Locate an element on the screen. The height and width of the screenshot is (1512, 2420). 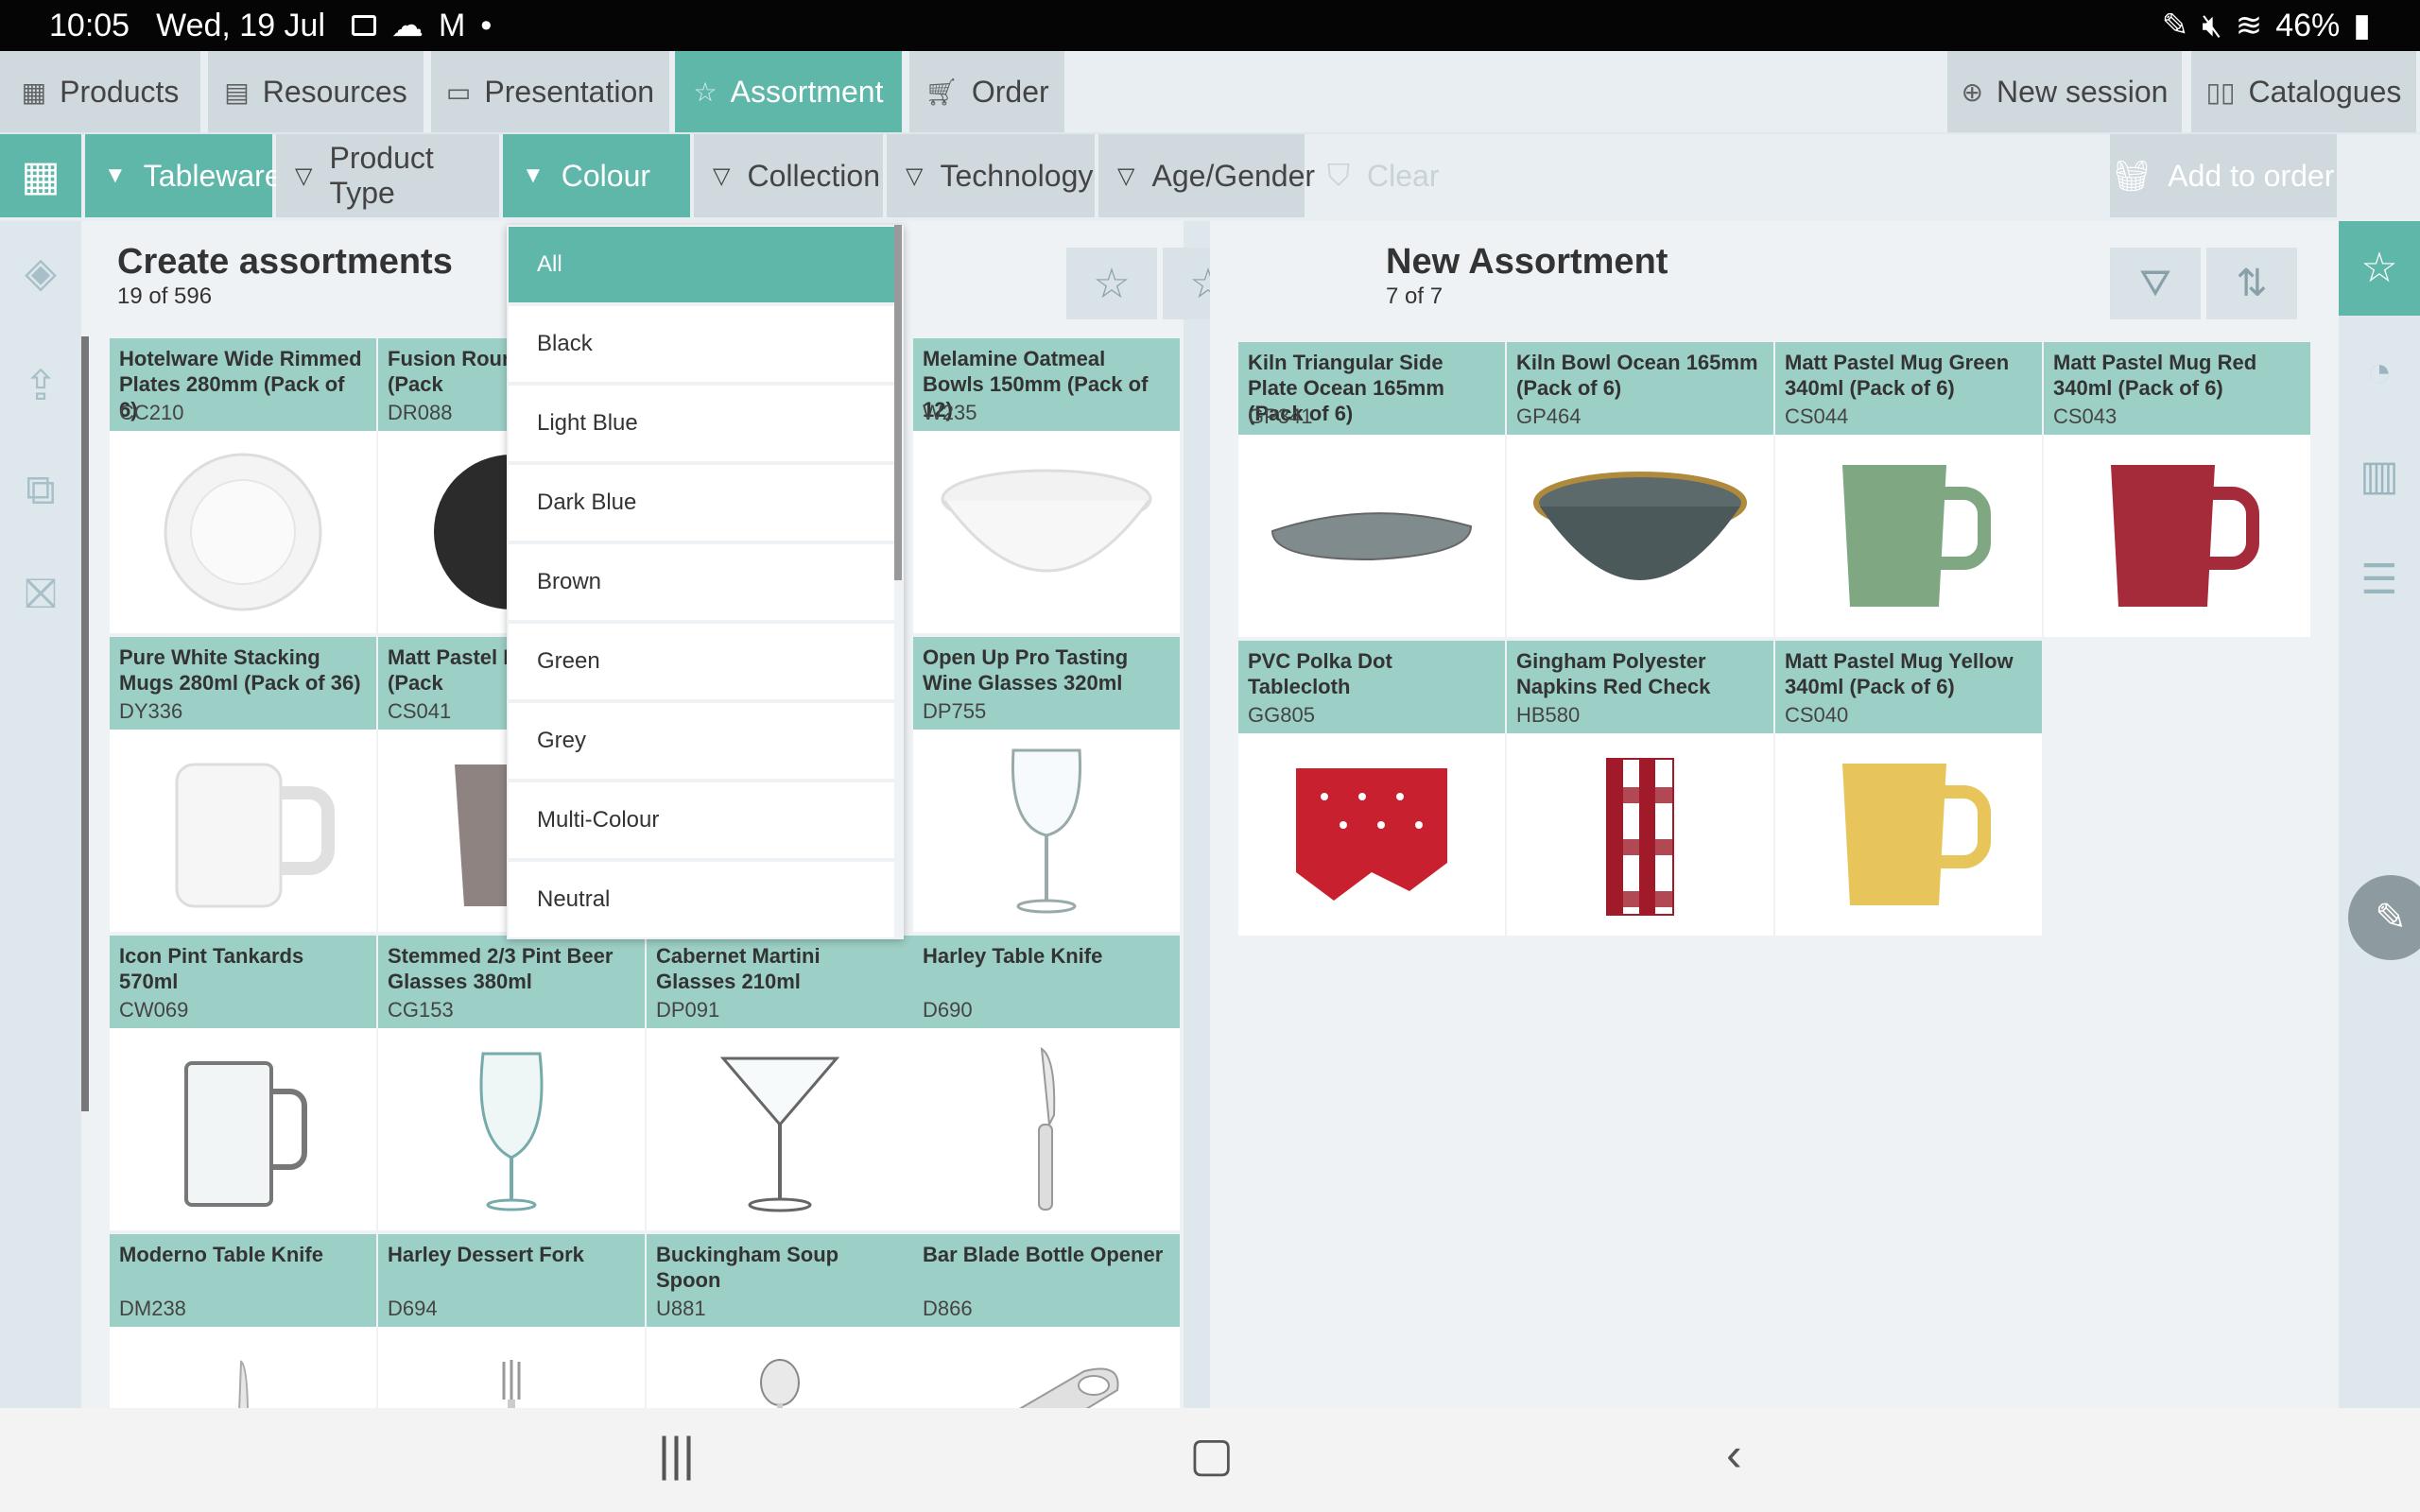
tab-resources-label: Resources is located at coordinates (334, 91).